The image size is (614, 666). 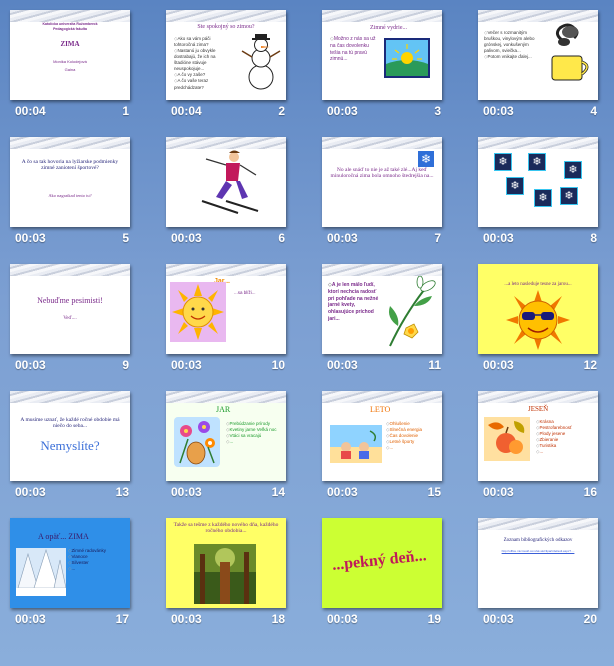 I want to click on forest-icon, so click(x=225, y=574).